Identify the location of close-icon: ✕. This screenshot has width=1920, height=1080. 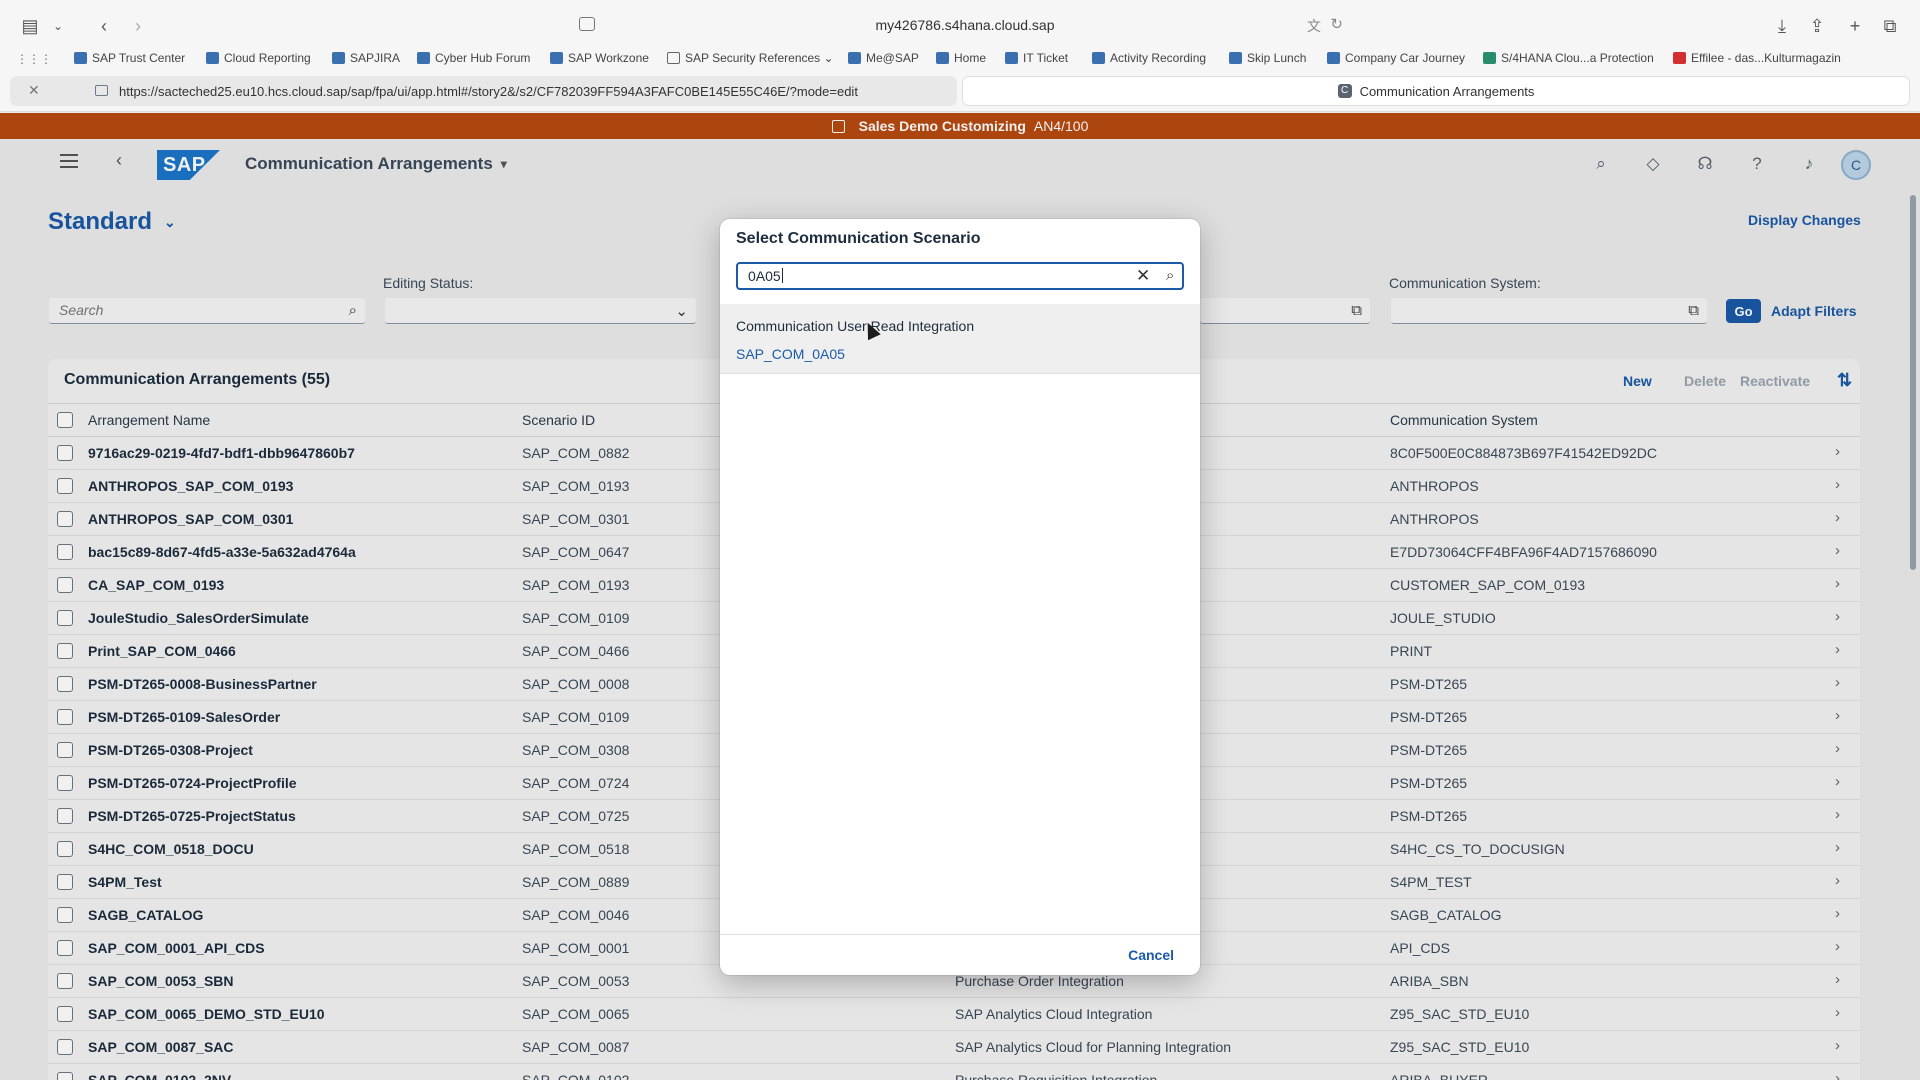
(34, 90).